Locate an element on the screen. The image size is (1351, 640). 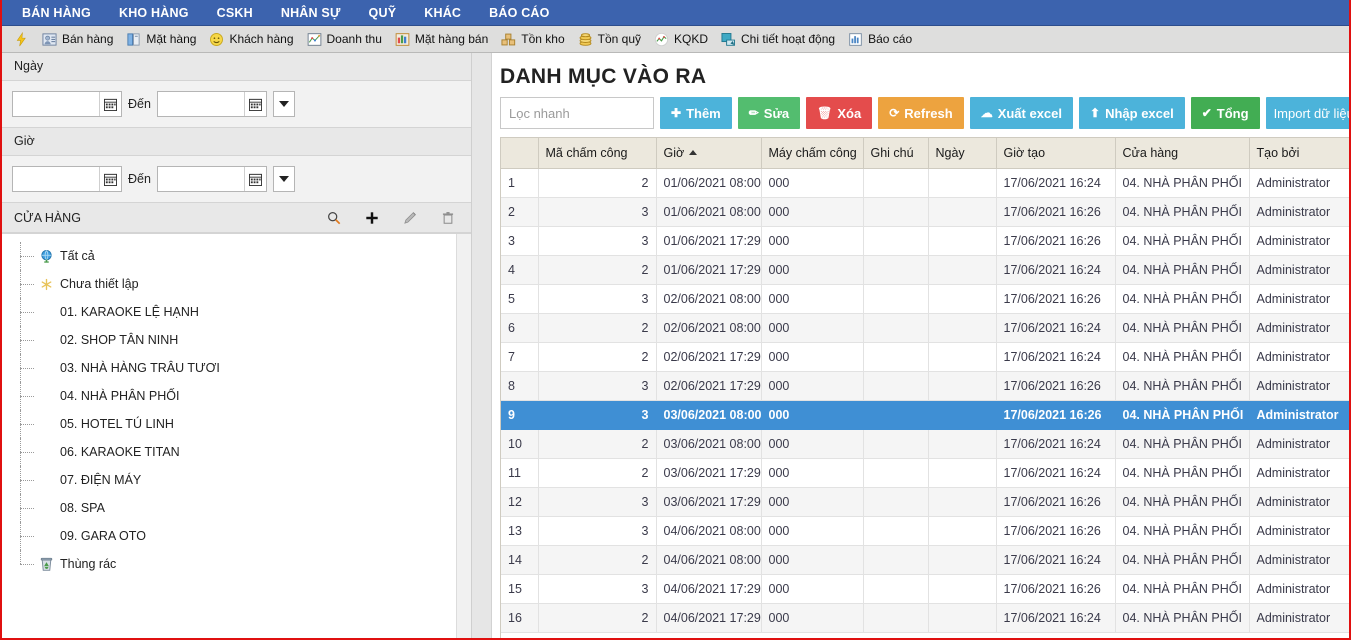
cell-idx: 16 is located at coordinates (520, 618).